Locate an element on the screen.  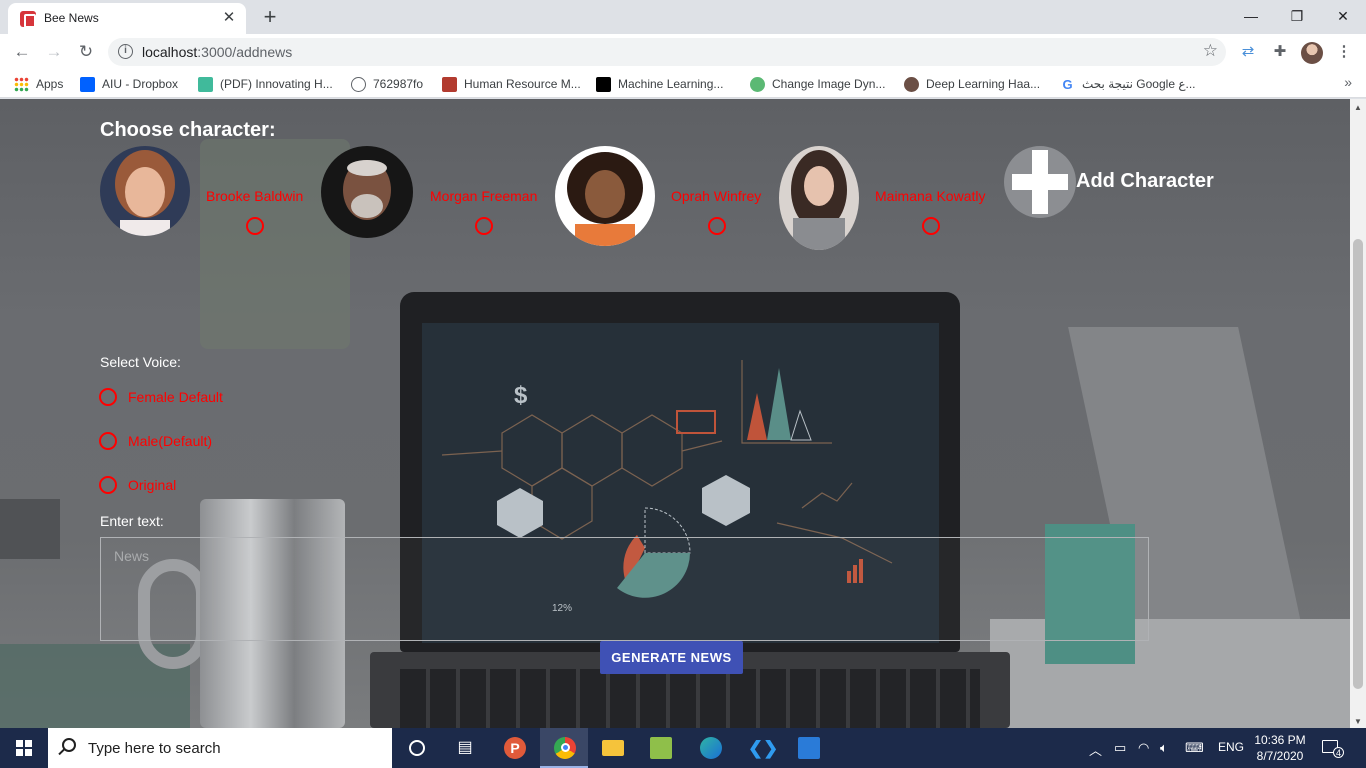
voice-radio-female-default is located at coordinates (108, 397).